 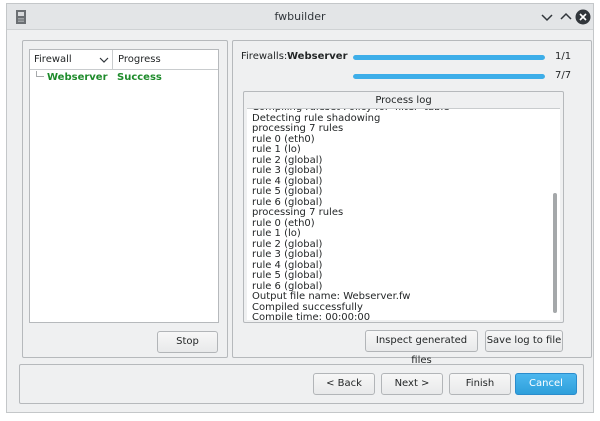 I want to click on rule-progress-bar, so click(x=449, y=76).